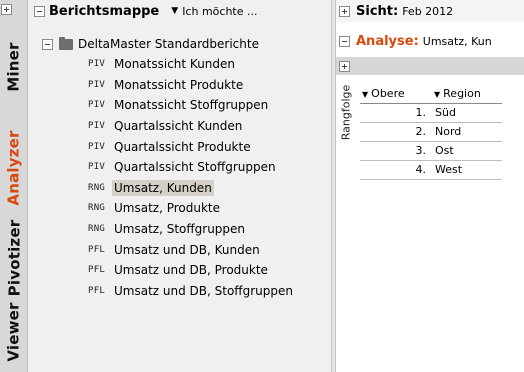 Image resolution: width=524 pixels, height=372 pixels. Describe the element at coordinates (187, 249) in the screenshot. I see `tree-item-label: Umsatz und DB, Kunden` at that location.